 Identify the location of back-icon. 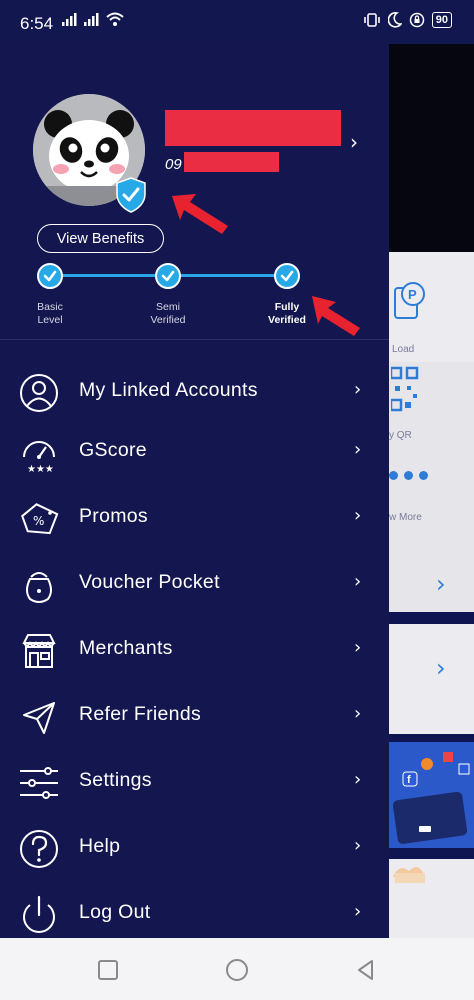
(366, 970).